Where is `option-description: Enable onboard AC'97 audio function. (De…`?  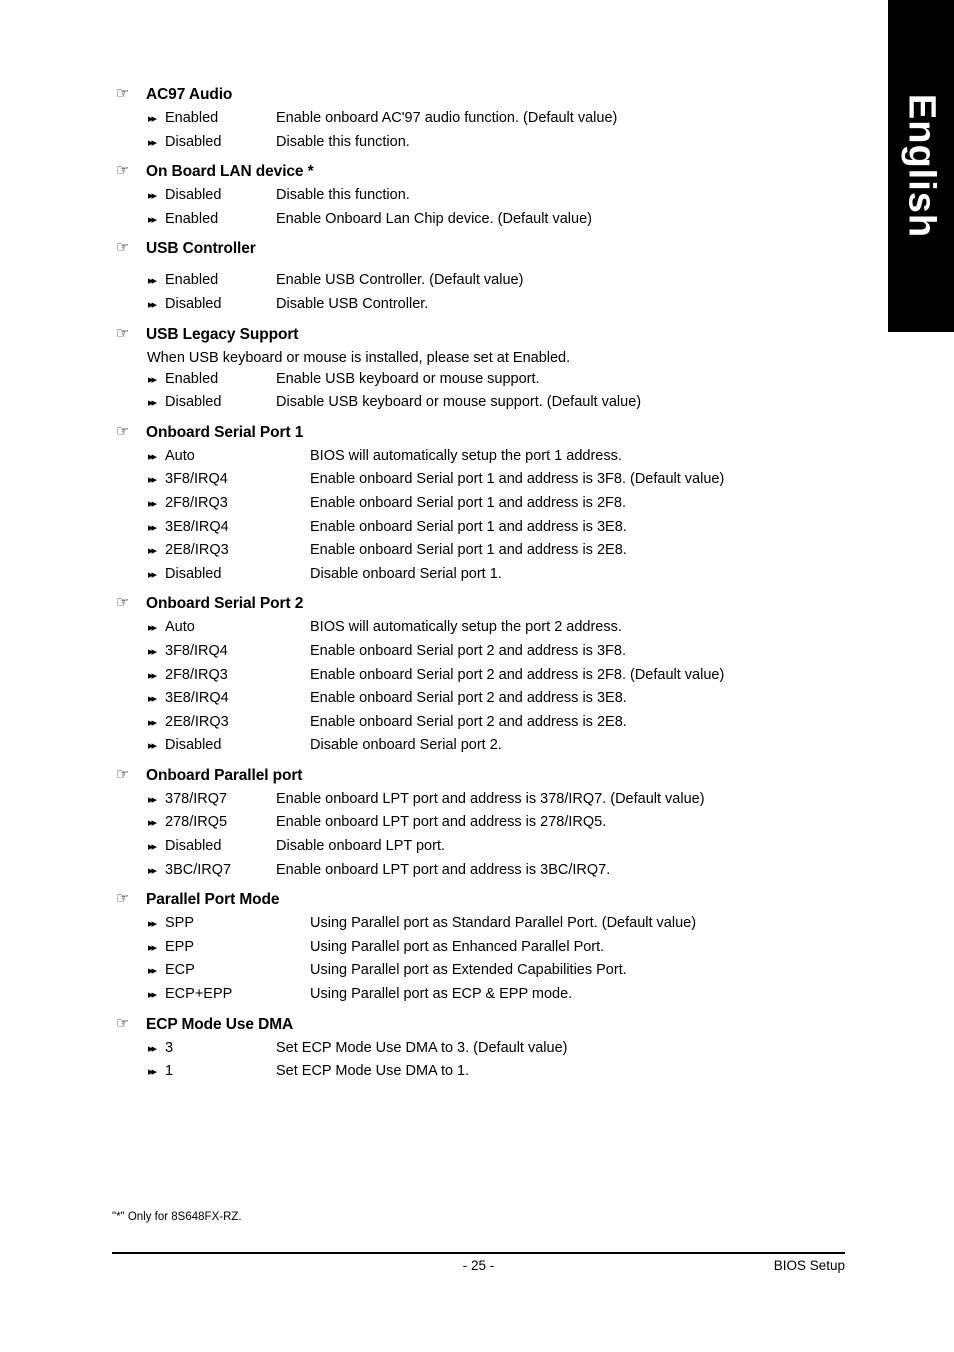 option-description: Enable onboard AC'97 audio function. (De… is located at coordinates (447, 118).